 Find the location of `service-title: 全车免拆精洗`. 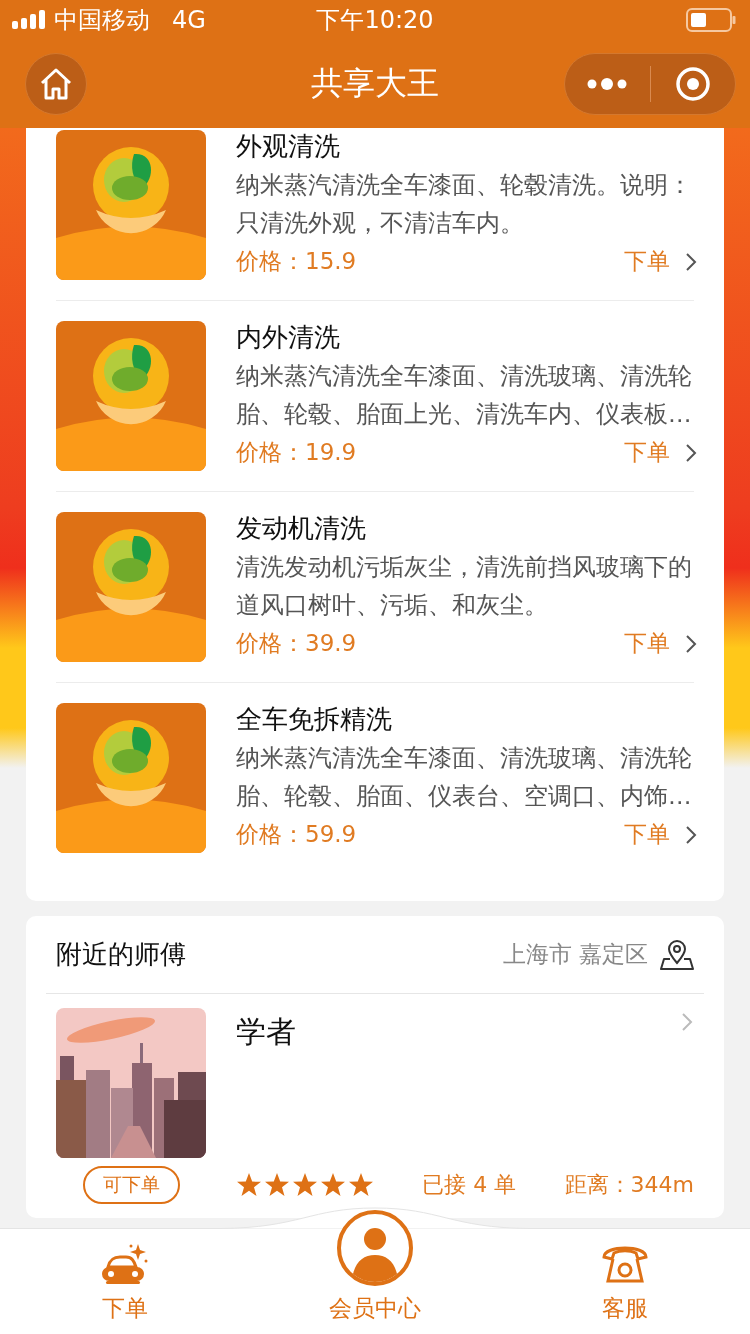

service-title: 全车免拆精洗 is located at coordinates (314, 719).